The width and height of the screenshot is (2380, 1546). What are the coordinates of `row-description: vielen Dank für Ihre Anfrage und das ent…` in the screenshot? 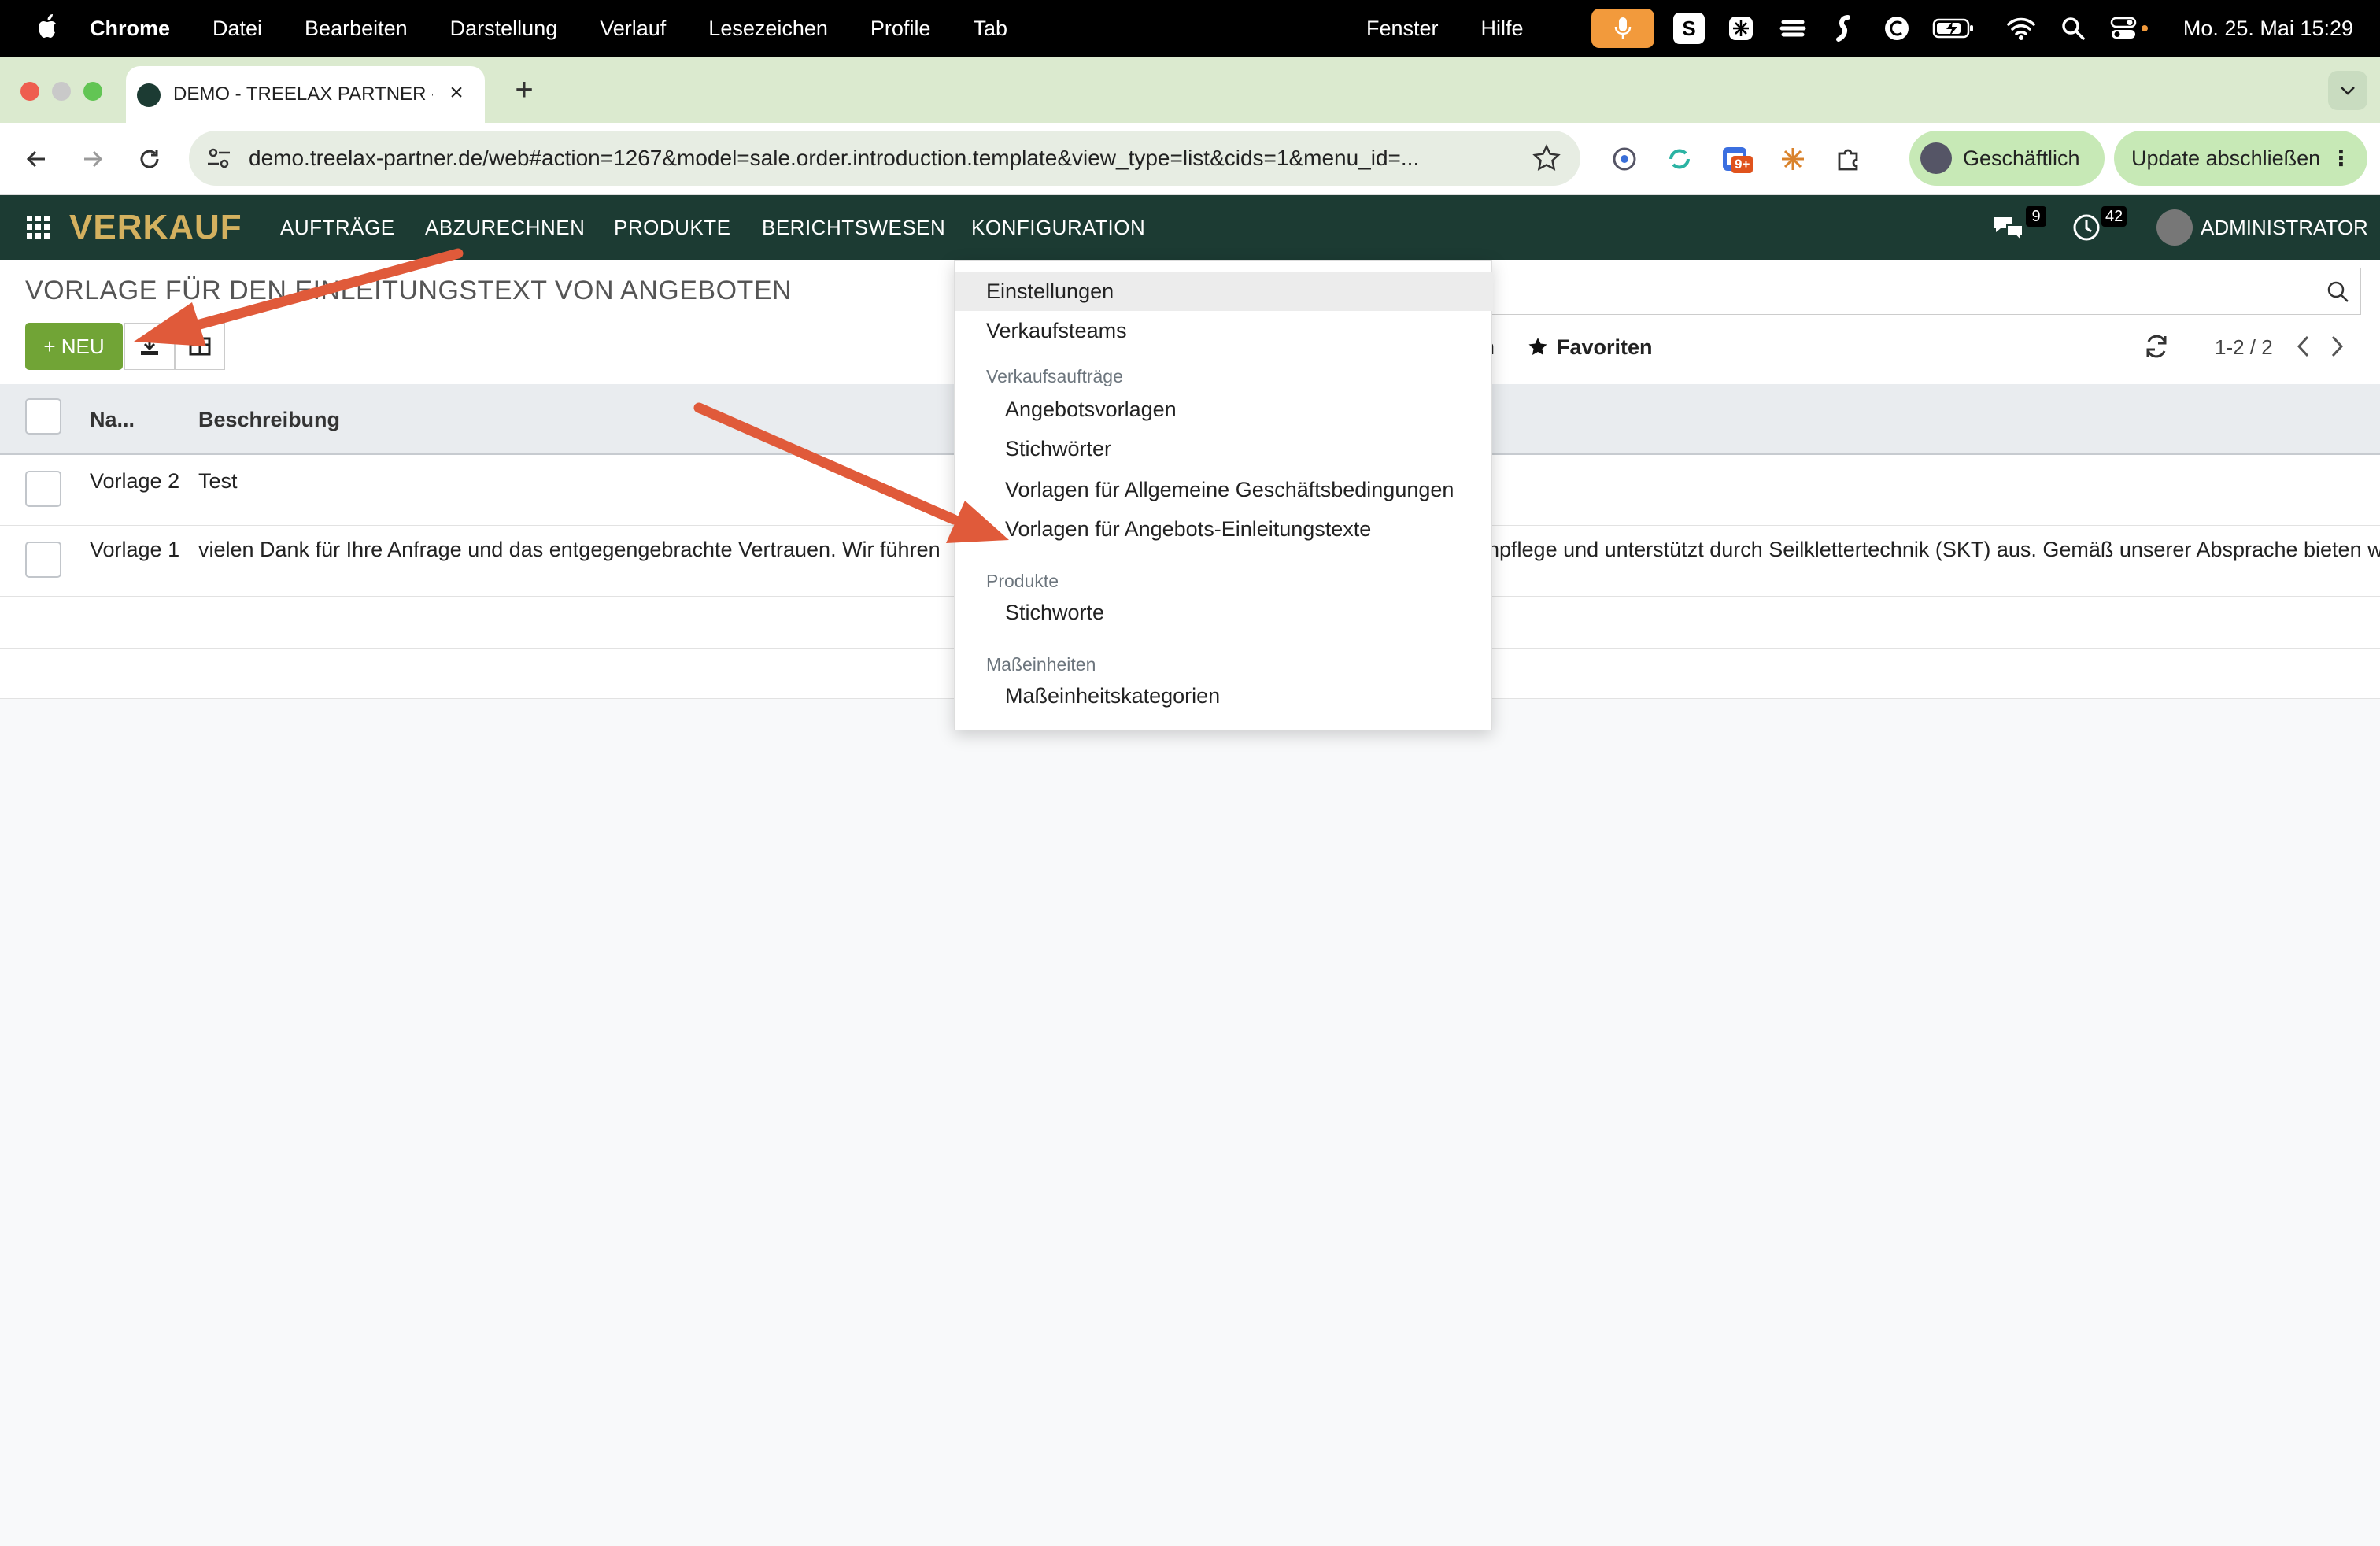 It's located at (569, 550).